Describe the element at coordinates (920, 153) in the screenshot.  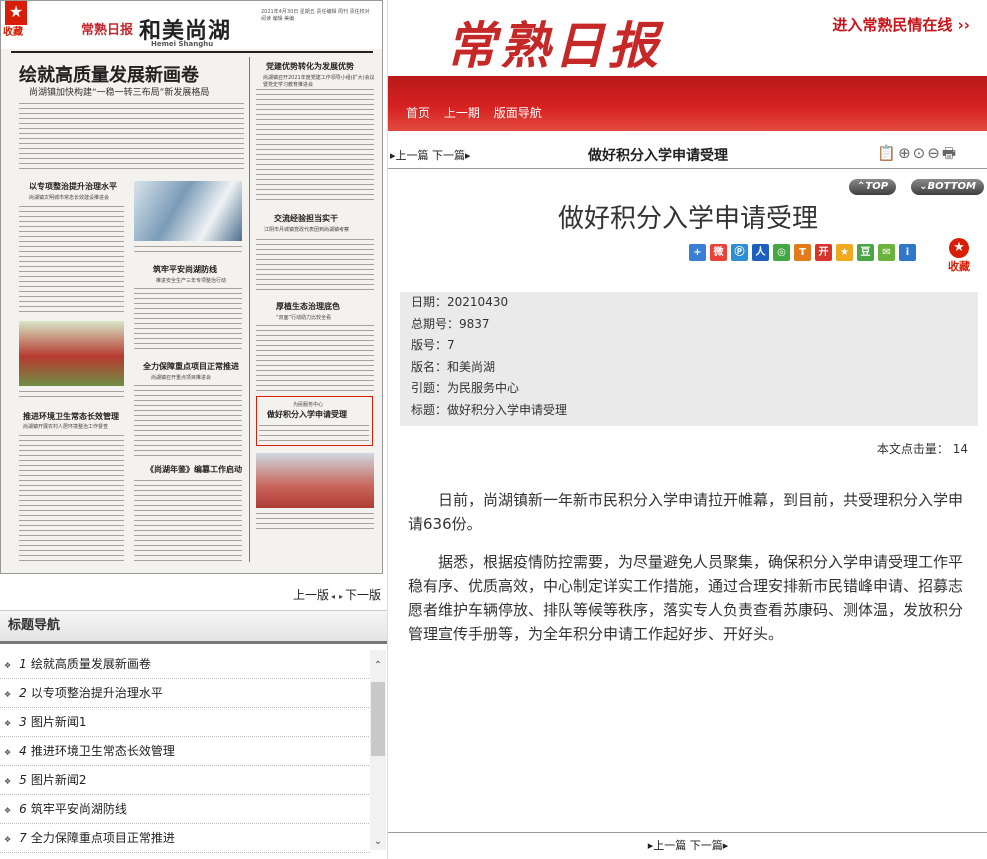
I see `zoom-reset-icon: ⊙` at that location.